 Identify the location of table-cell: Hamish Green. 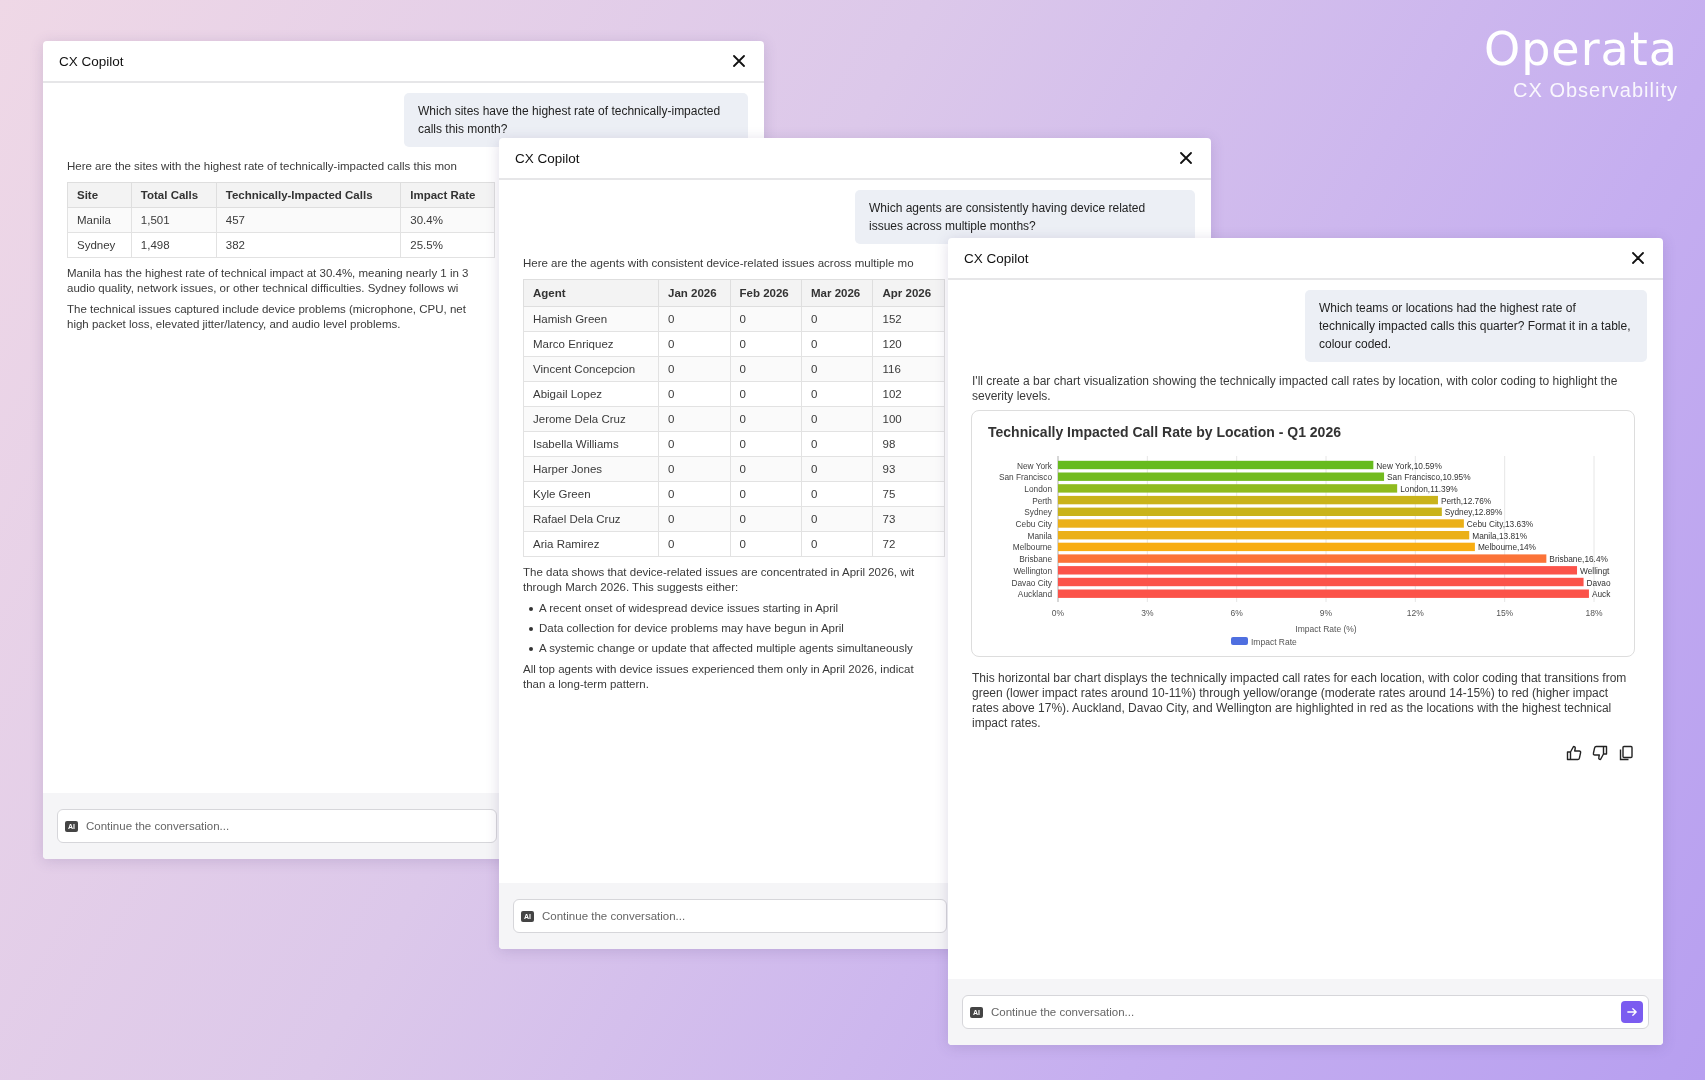
(591, 319).